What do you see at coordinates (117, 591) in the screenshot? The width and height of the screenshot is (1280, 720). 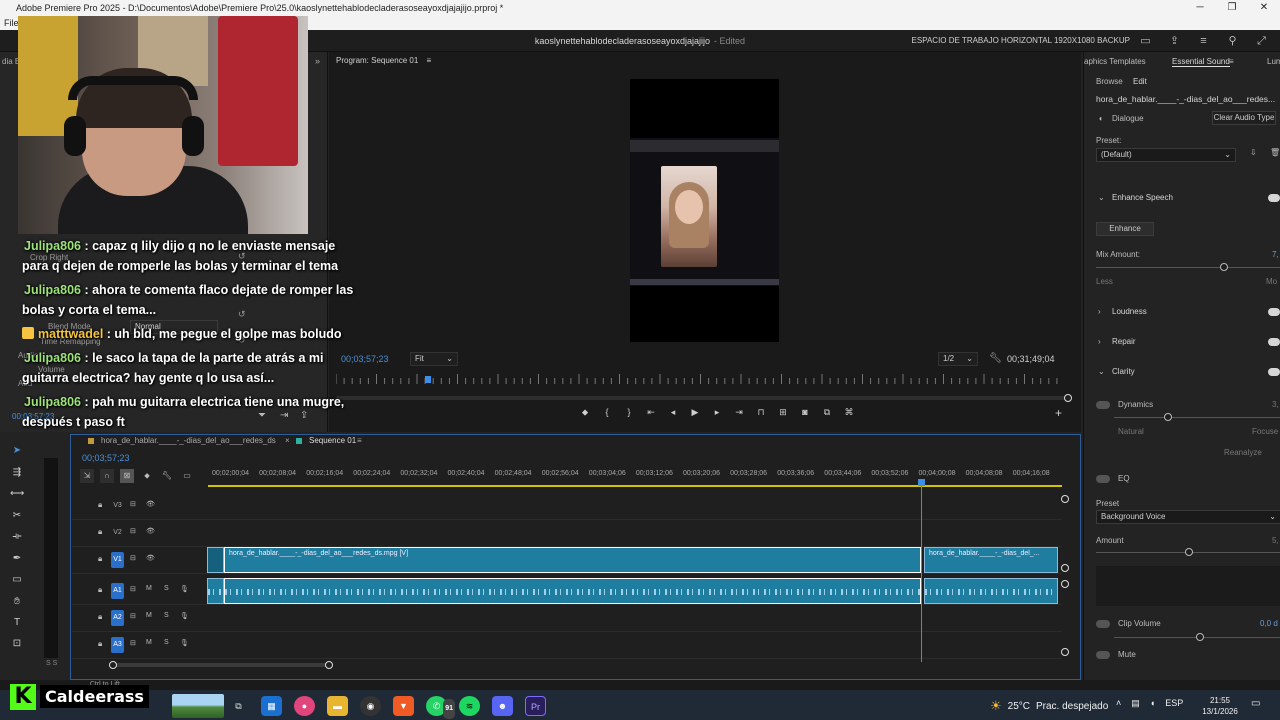 I see `track-name: A1` at bounding box center [117, 591].